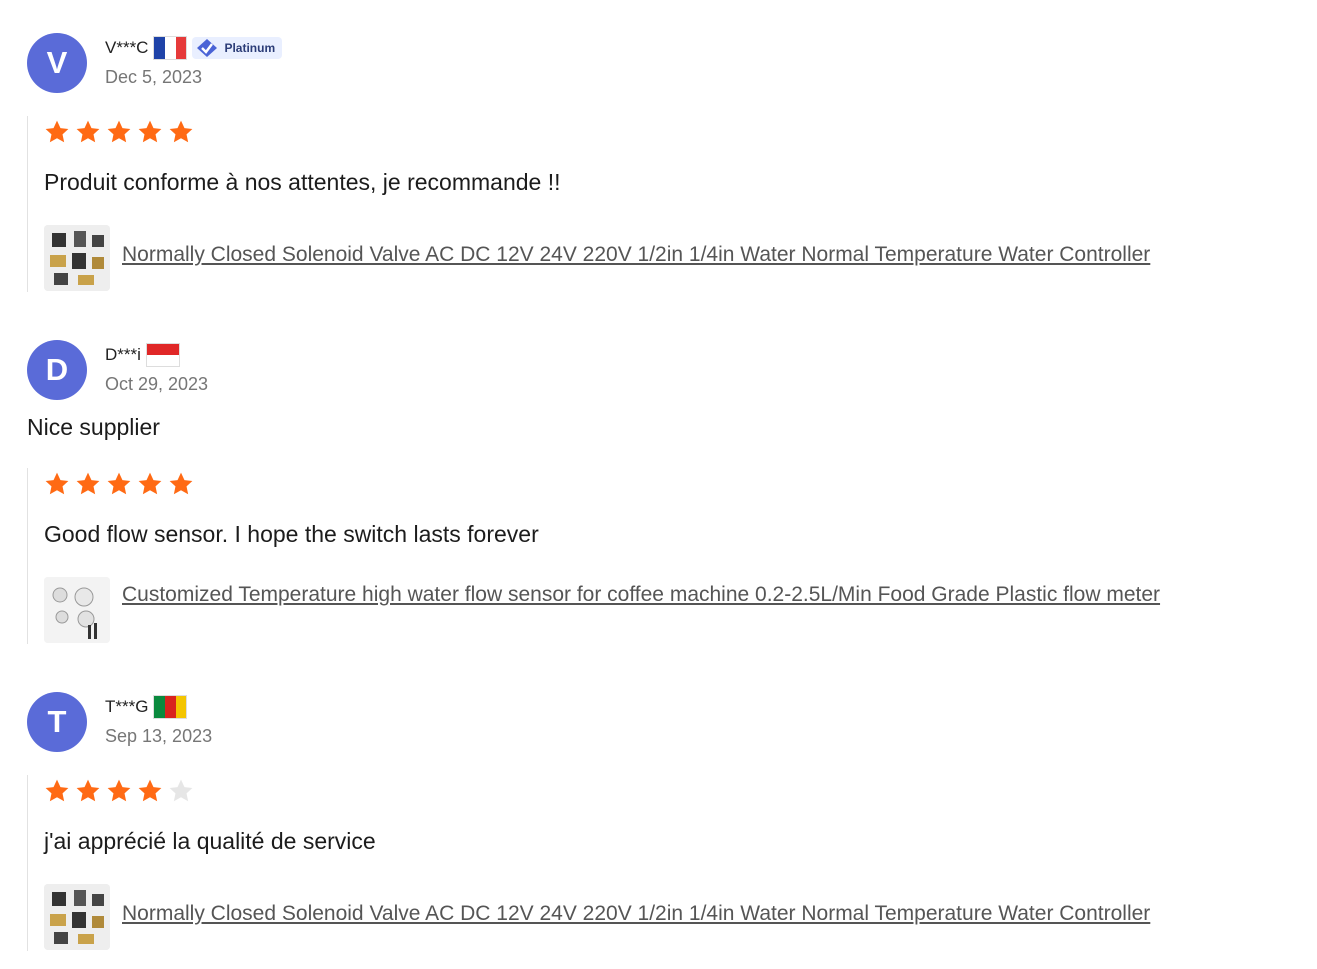  What do you see at coordinates (142, 355) in the screenshot?
I see `reviewer-row: D***i` at bounding box center [142, 355].